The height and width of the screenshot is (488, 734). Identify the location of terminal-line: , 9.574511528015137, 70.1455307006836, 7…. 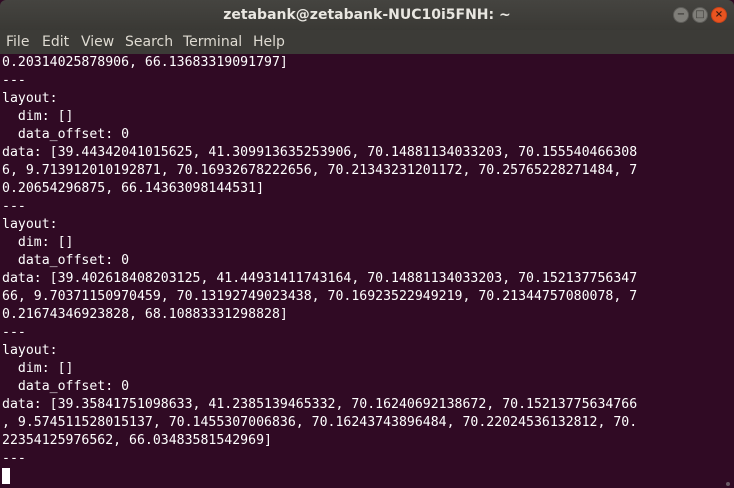
(320, 422).